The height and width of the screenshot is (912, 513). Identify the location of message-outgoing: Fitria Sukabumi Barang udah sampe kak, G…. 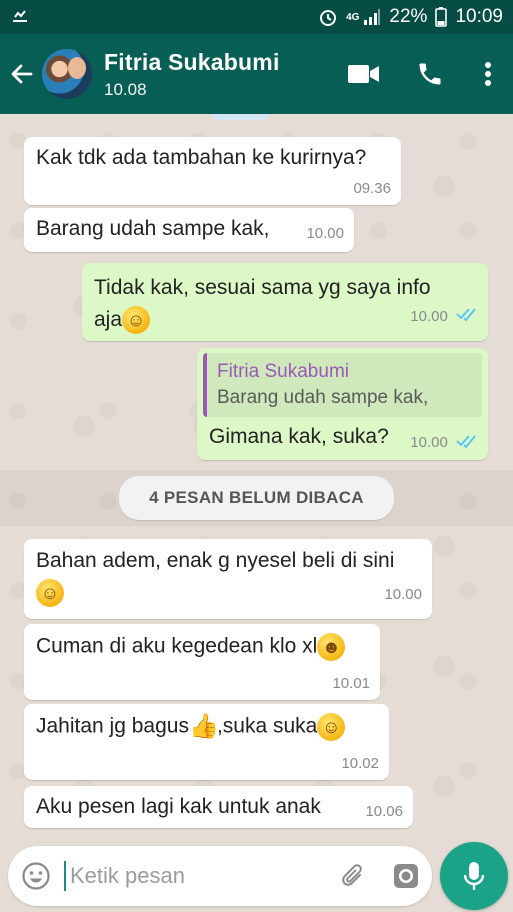
(342, 404).